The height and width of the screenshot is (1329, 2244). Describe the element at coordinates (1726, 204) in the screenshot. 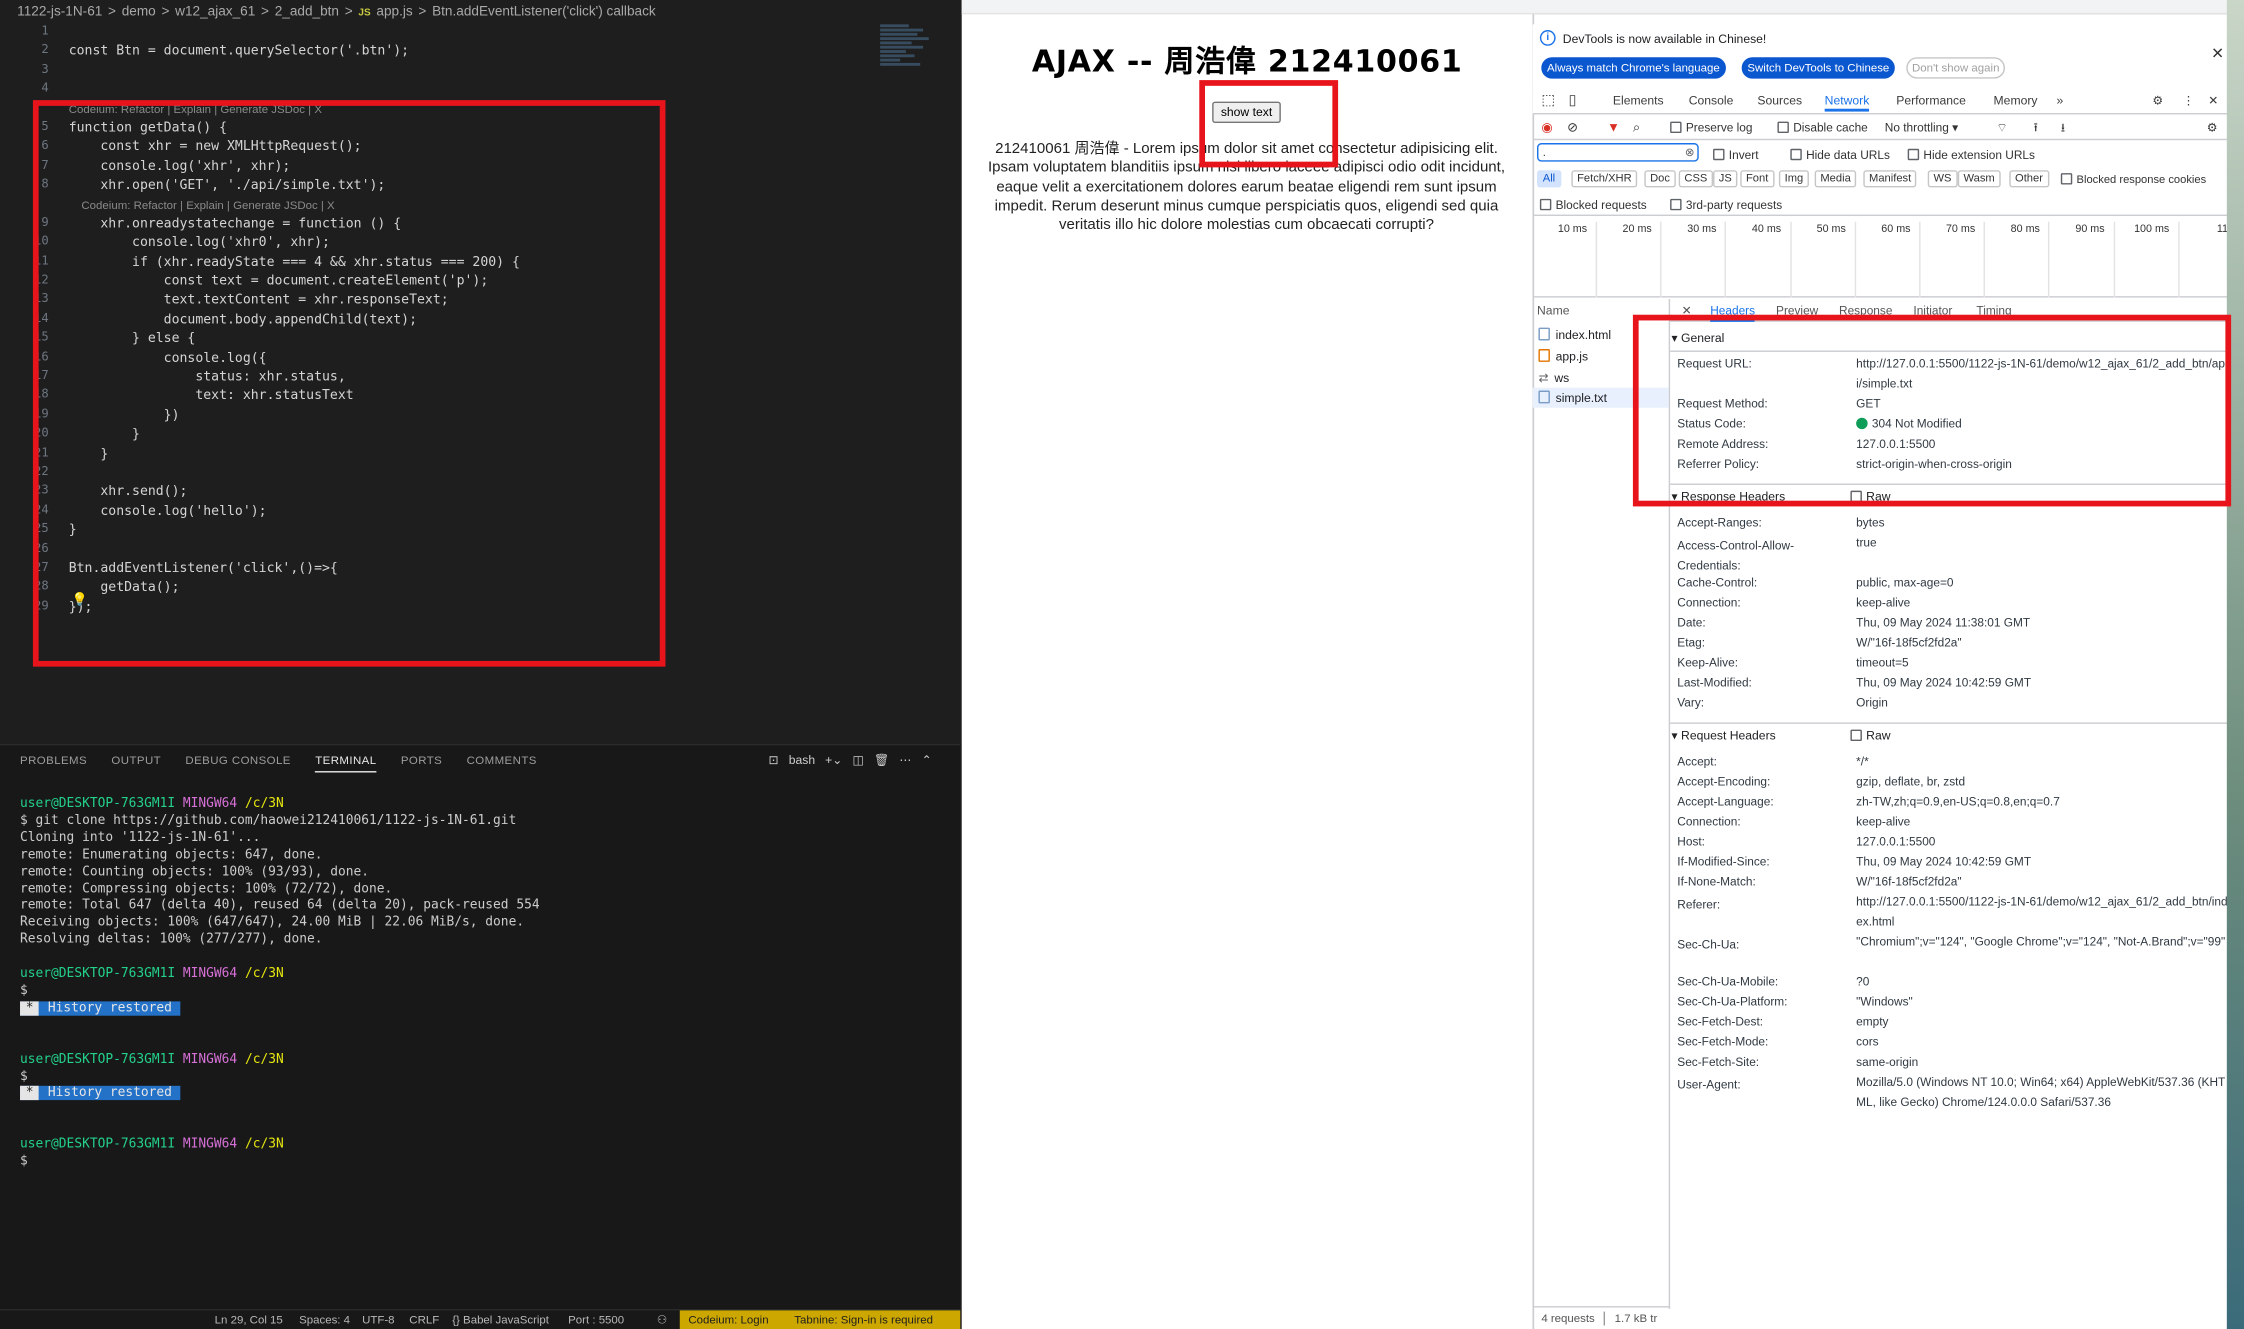

I see `third-party-checkbox: 3rd-party requests` at that location.